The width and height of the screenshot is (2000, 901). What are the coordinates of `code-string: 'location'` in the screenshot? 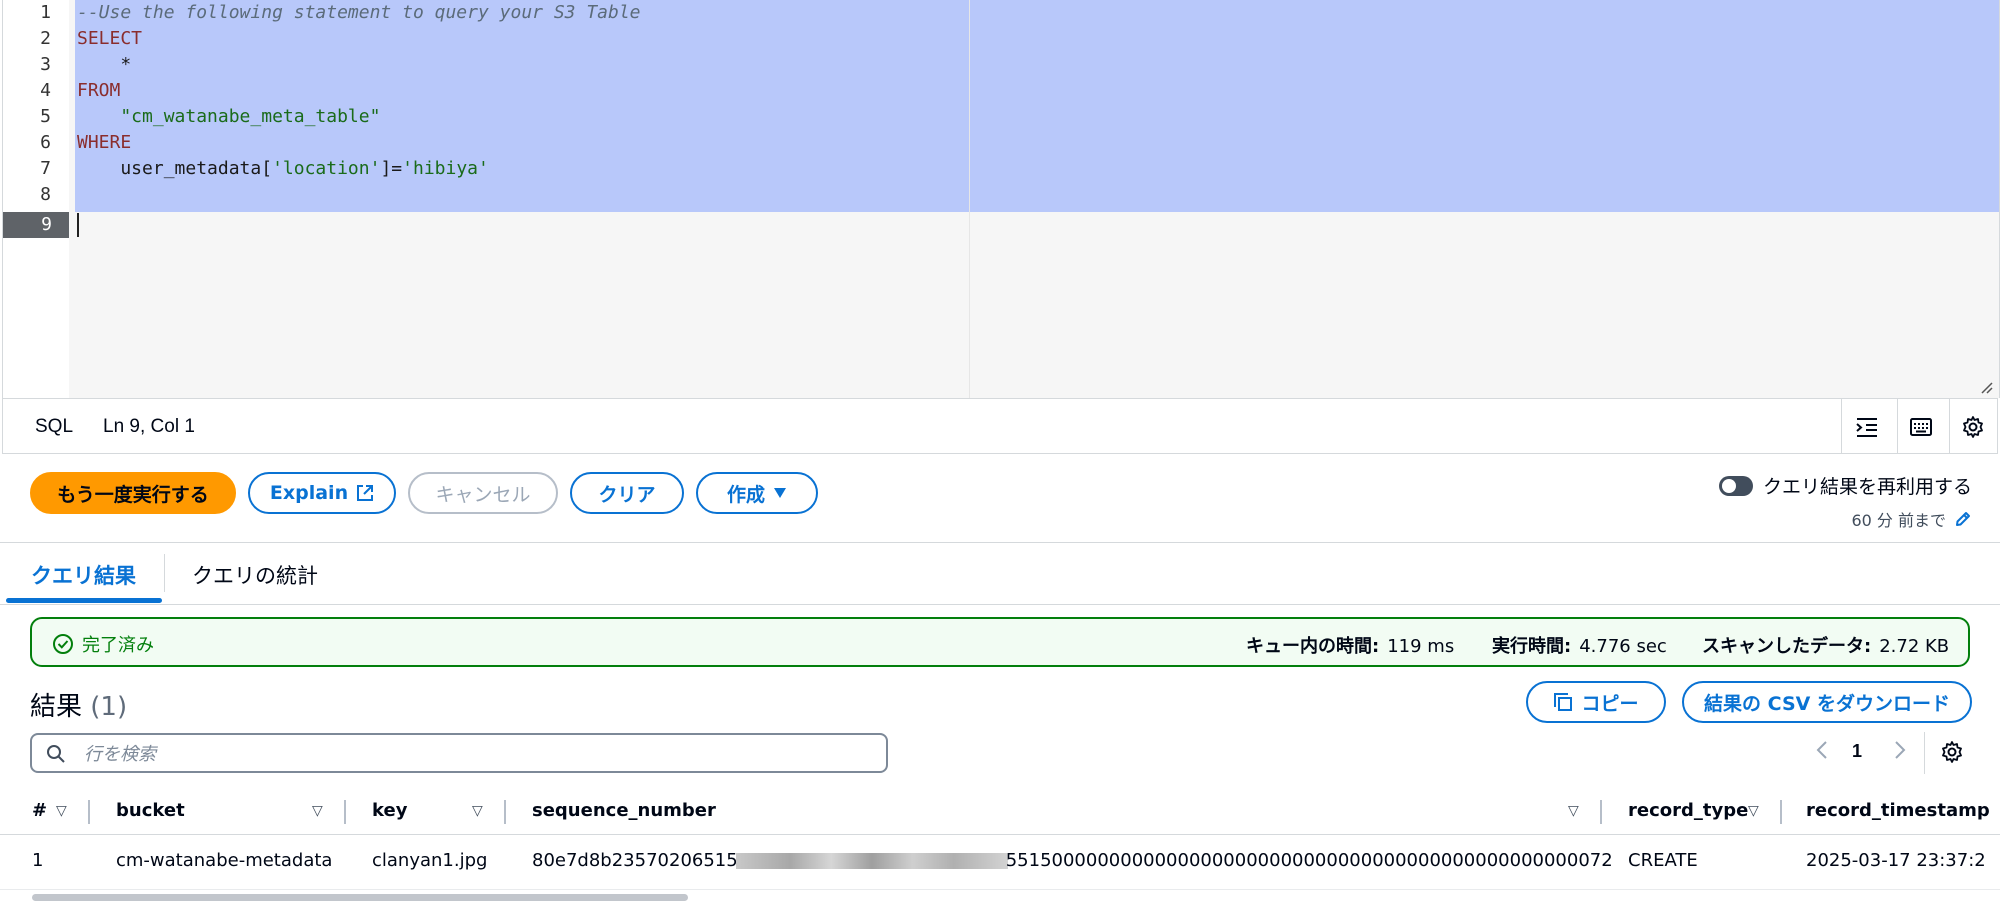 It's located at (326, 168).